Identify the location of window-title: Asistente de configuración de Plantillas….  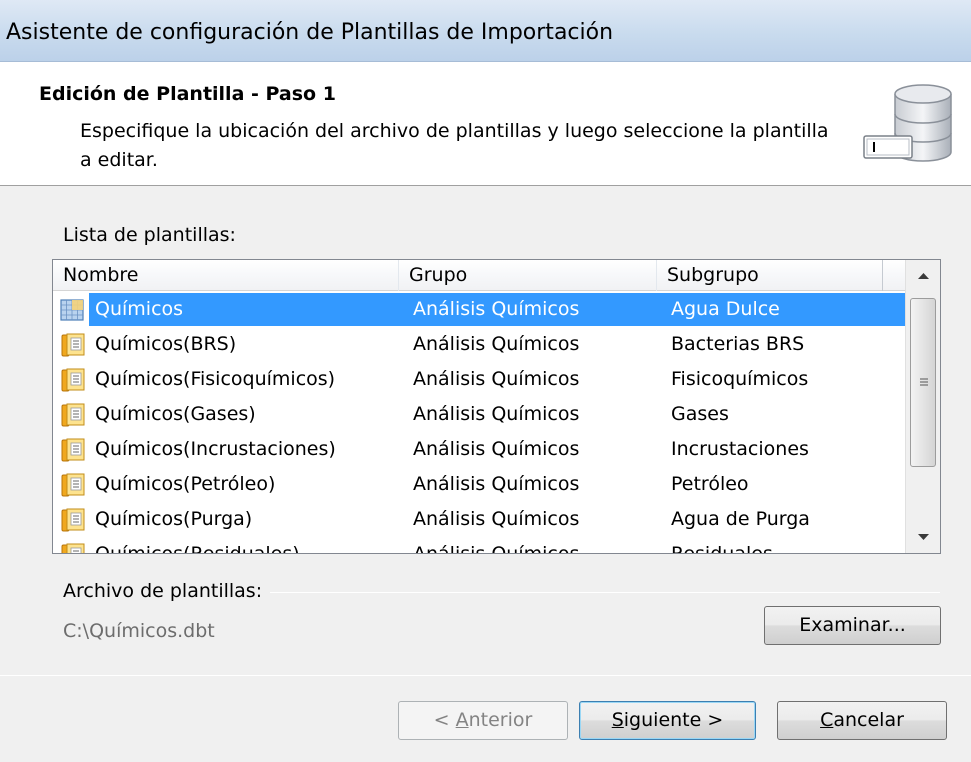
(310, 32).